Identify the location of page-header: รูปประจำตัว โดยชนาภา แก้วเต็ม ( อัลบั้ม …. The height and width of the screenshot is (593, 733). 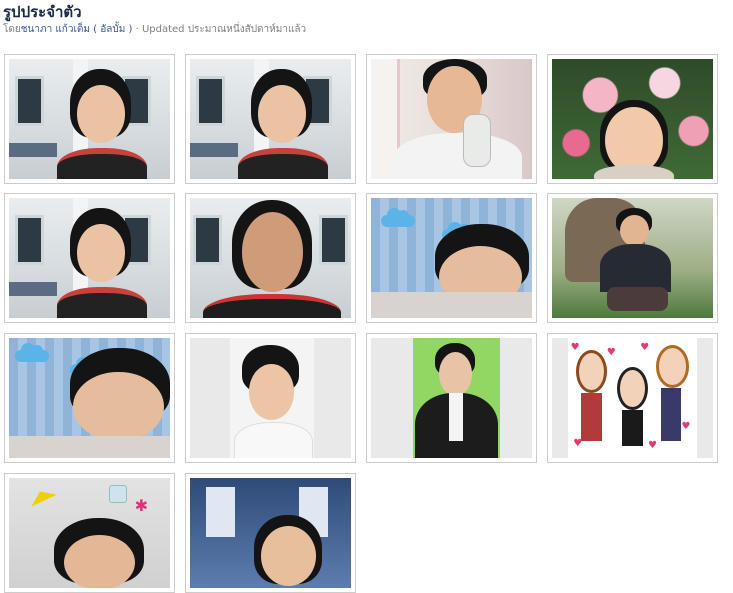
(154, 20).